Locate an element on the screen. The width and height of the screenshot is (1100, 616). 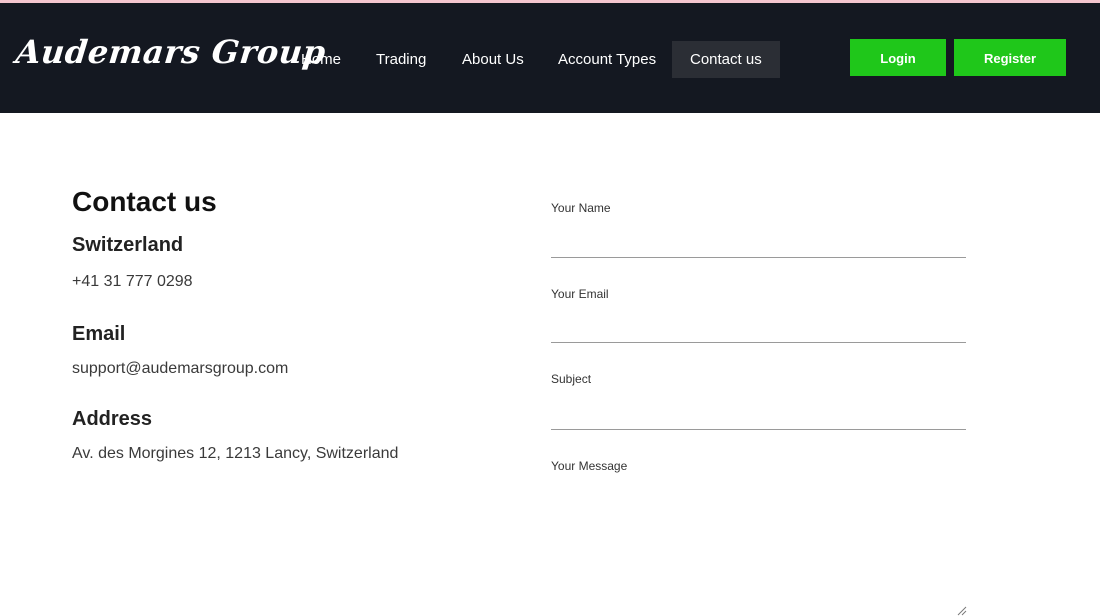
phone-number: +41 31 777 0298 is located at coordinates (132, 281).